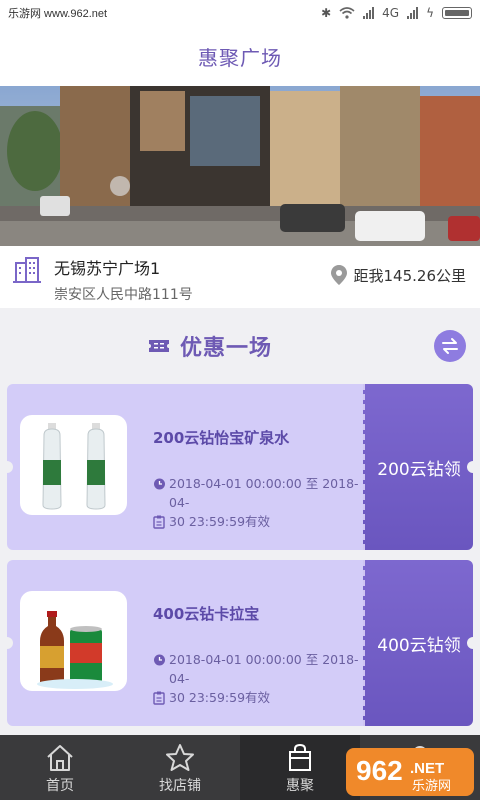 The height and width of the screenshot is (800, 480). Describe the element at coordinates (391, 13) in the screenshot. I see `network-type: 4G` at that location.